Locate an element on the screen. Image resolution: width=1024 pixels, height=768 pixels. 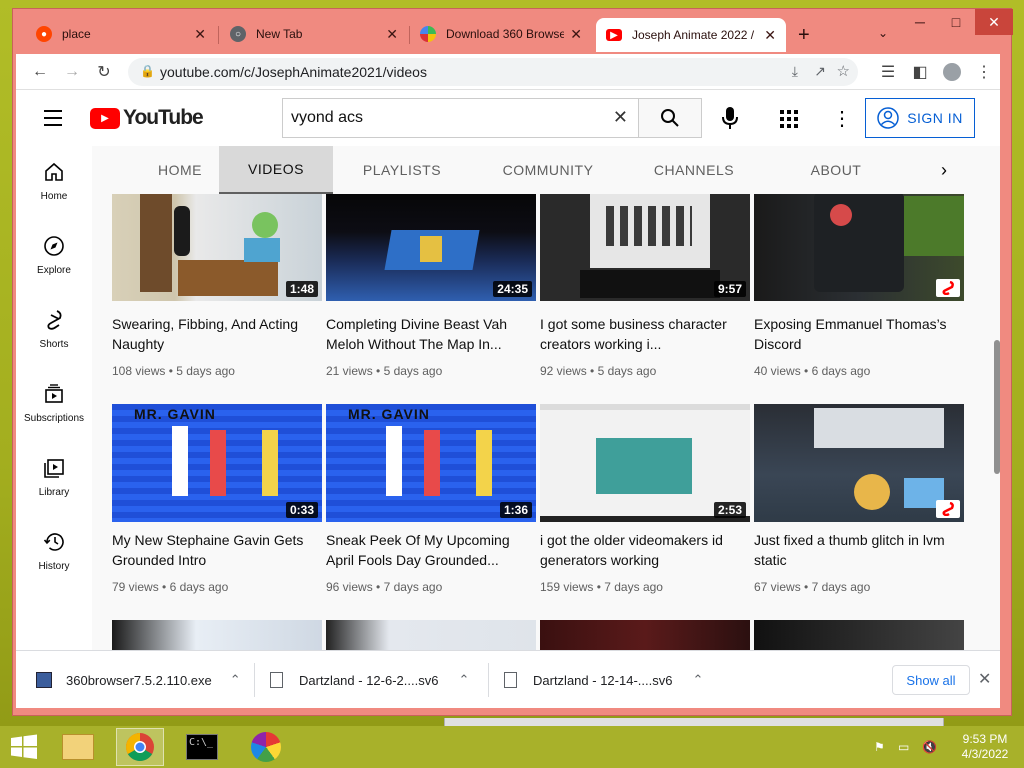
video-thumbnail: MR. GAVIN 1:36 is located at coordinates (431, 463).